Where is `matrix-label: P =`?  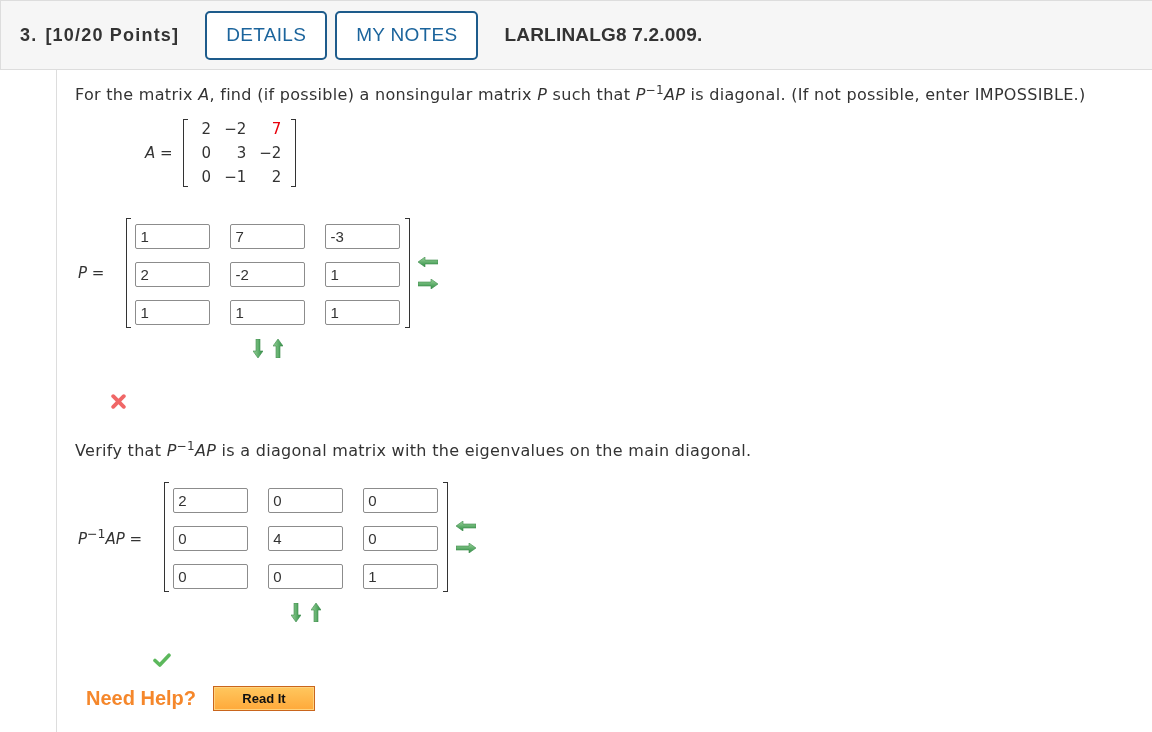
matrix-label: P = is located at coordinates (91, 273).